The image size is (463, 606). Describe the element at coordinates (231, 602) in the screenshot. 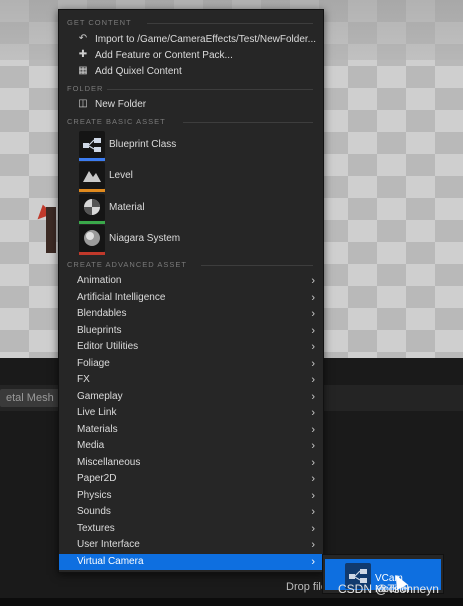

I see `bottom-strip` at that location.